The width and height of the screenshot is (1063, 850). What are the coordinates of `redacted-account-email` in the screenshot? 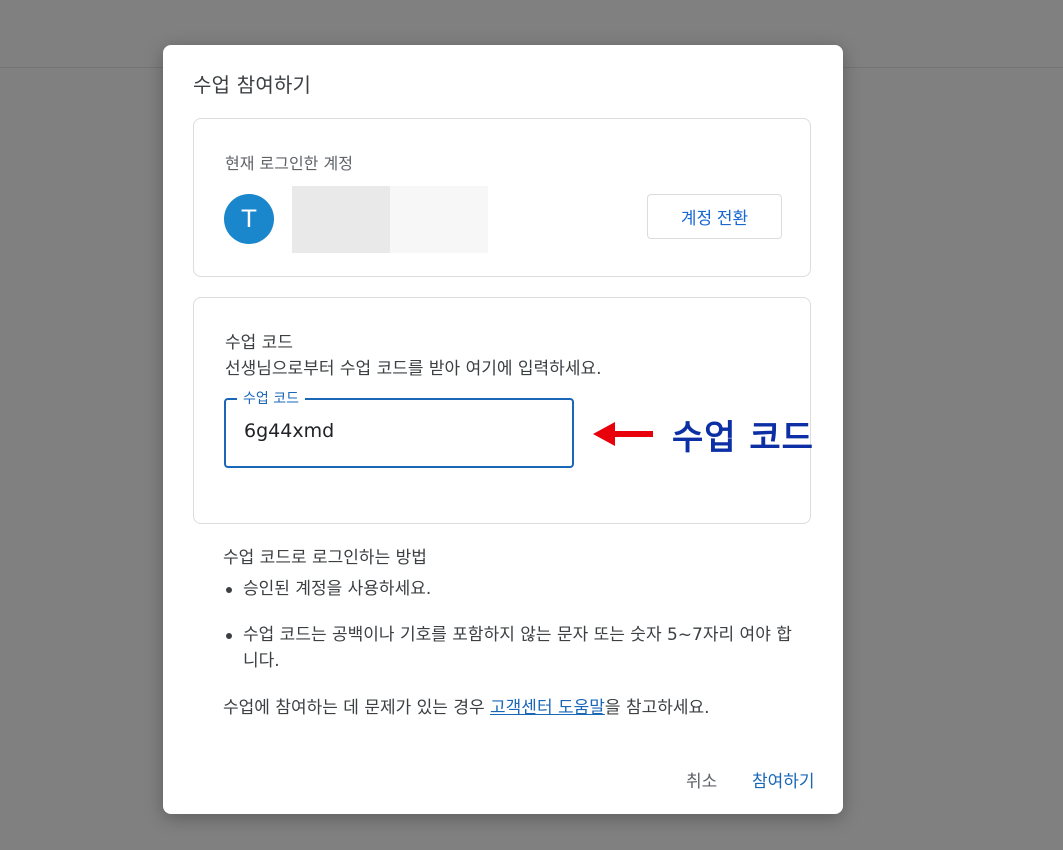 It's located at (439, 219).